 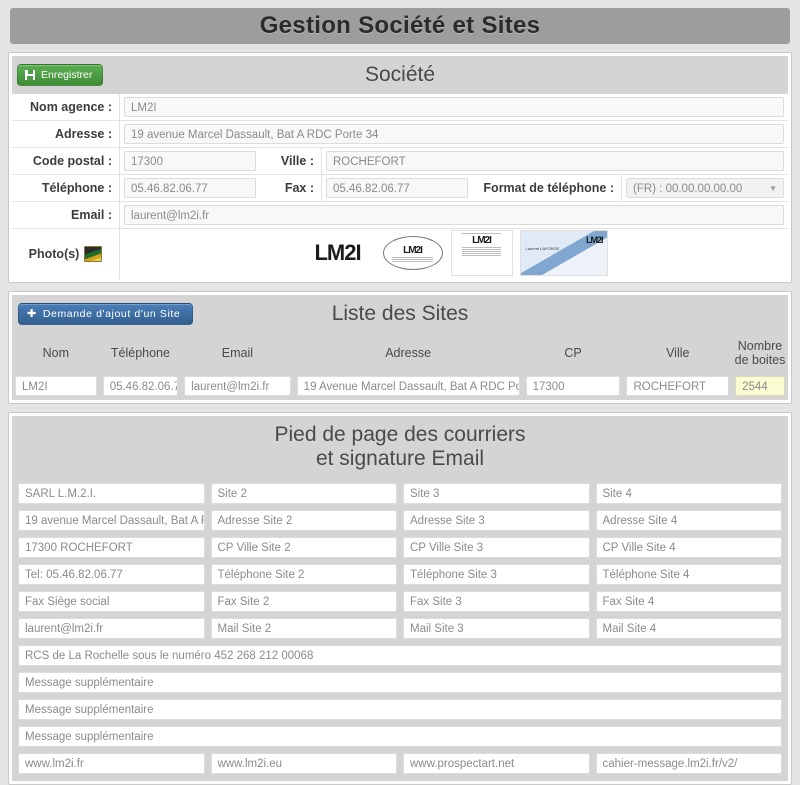 What do you see at coordinates (413, 250) in the screenshot?
I see `logo-lm2i-oval-text: LM2I` at bounding box center [413, 250].